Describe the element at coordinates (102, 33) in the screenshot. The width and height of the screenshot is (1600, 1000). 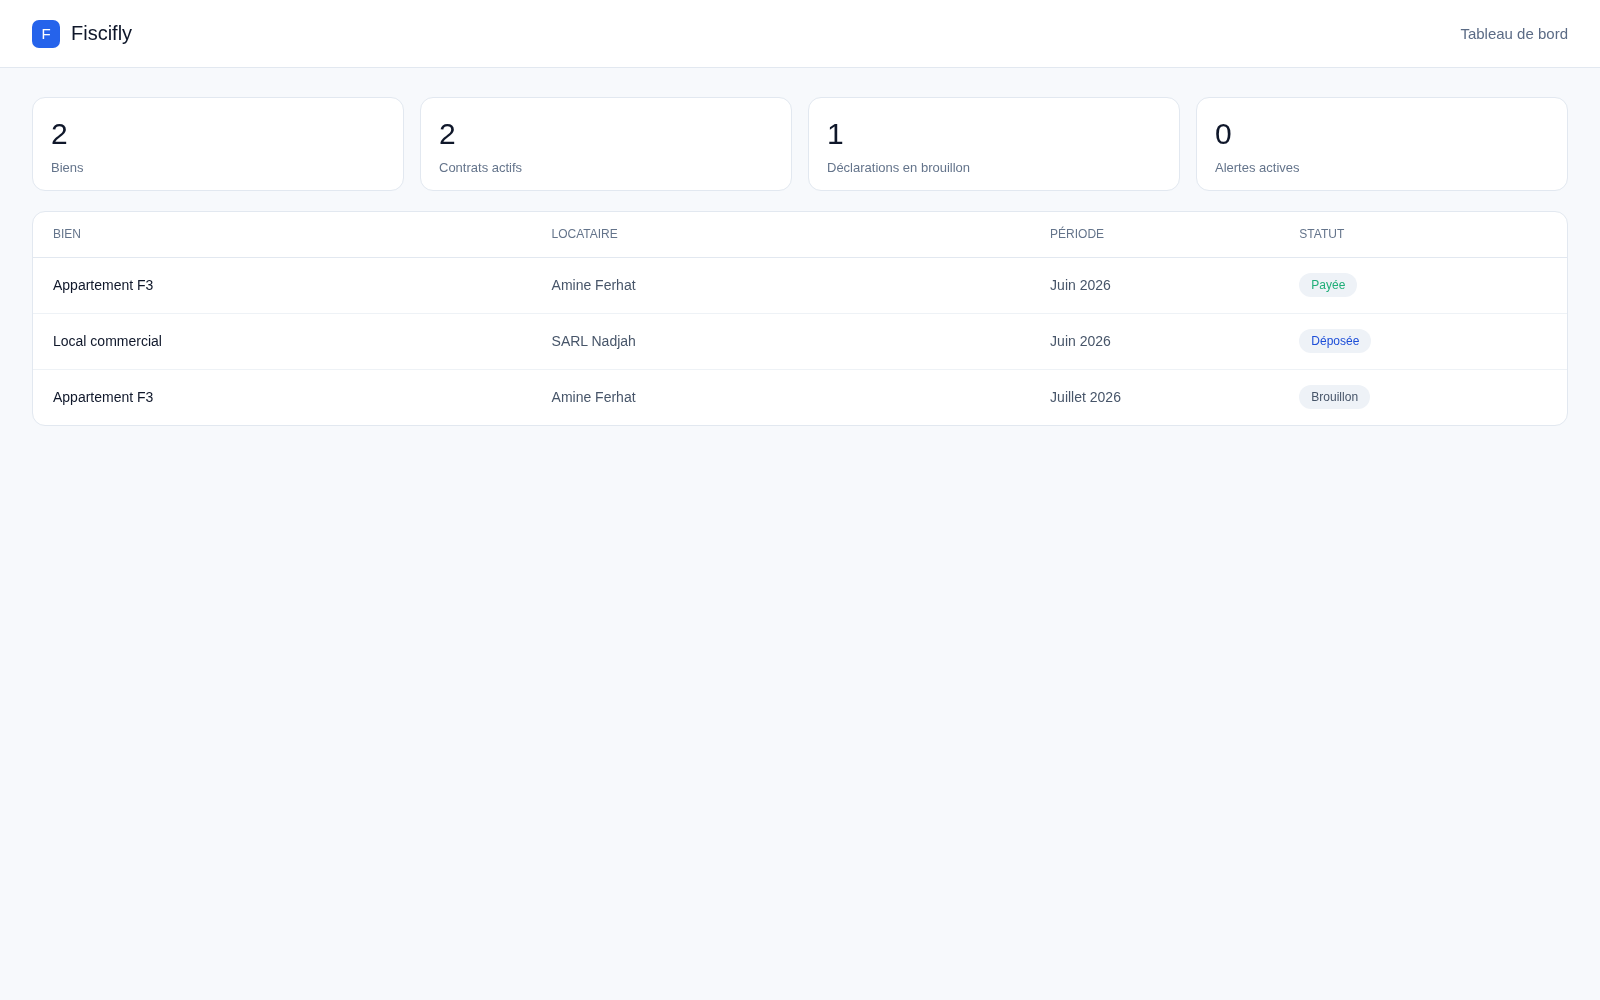
I see `app-name: Fiscifly` at that location.